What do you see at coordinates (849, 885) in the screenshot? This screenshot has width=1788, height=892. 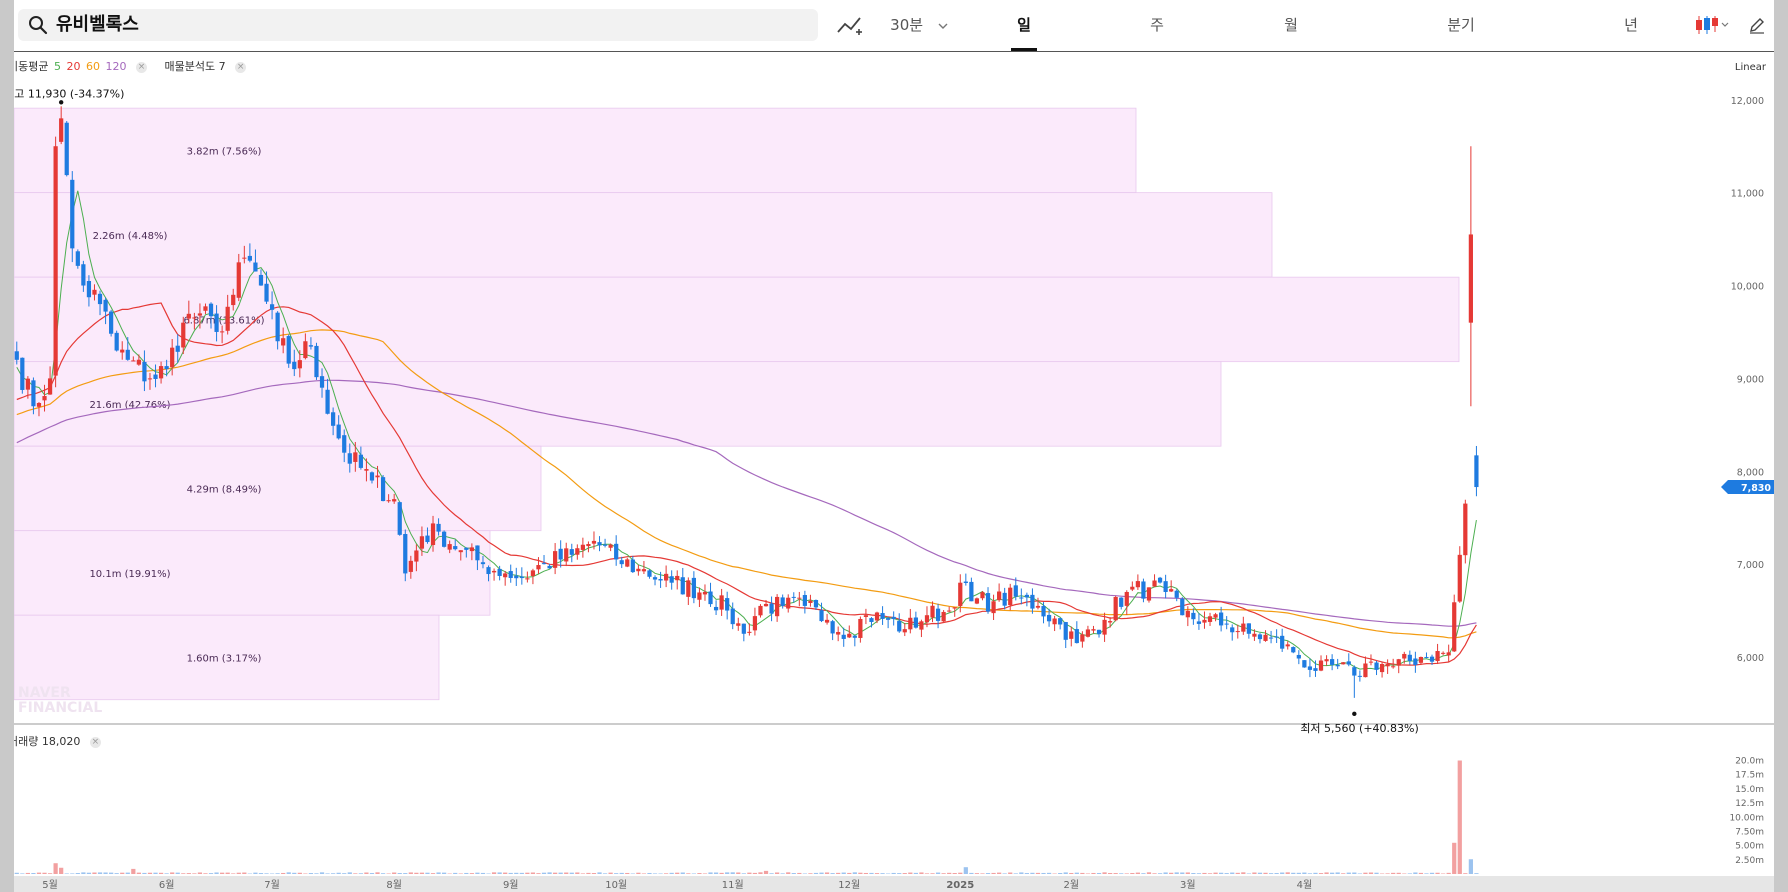 I see `x-tick-label: 12월` at bounding box center [849, 885].